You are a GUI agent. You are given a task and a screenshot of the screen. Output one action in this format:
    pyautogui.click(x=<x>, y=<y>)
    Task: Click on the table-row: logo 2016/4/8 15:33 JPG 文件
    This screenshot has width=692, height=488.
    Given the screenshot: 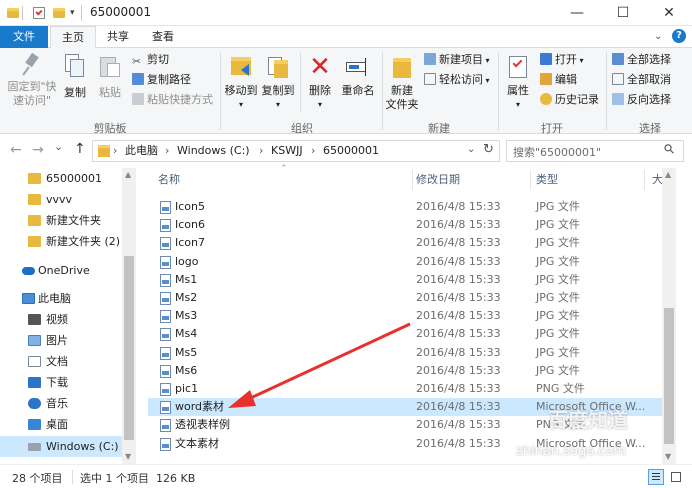 What is the action you would take?
    pyautogui.click(x=412, y=262)
    